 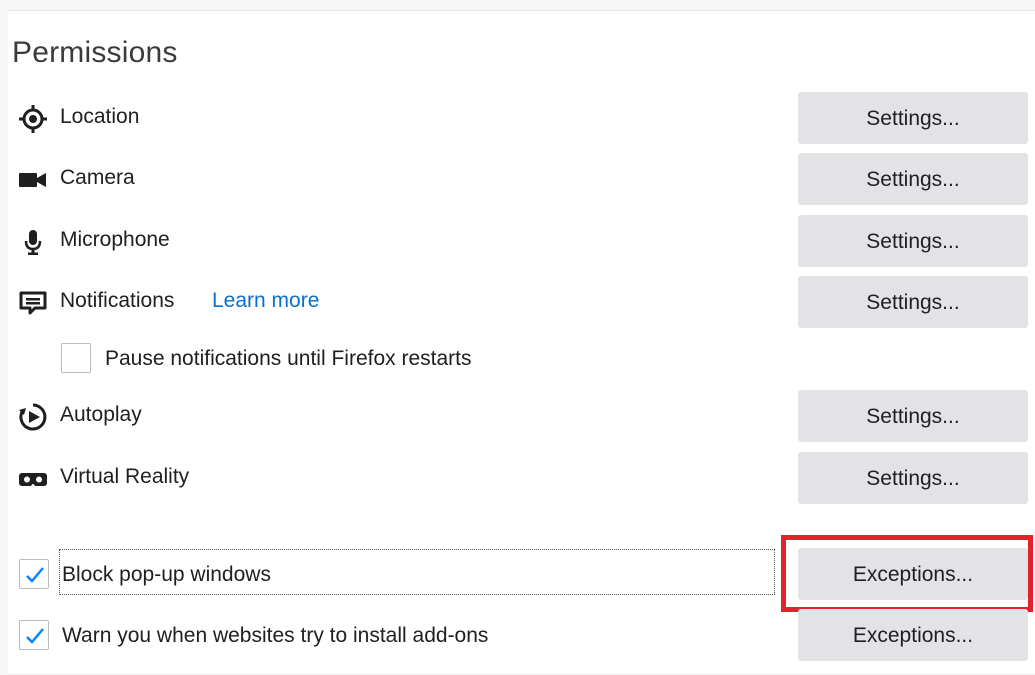 What do you see at coordinates (117, 300) in the screenshot?
I see `permission-label: Notifications` at bounding box center [117, 300].